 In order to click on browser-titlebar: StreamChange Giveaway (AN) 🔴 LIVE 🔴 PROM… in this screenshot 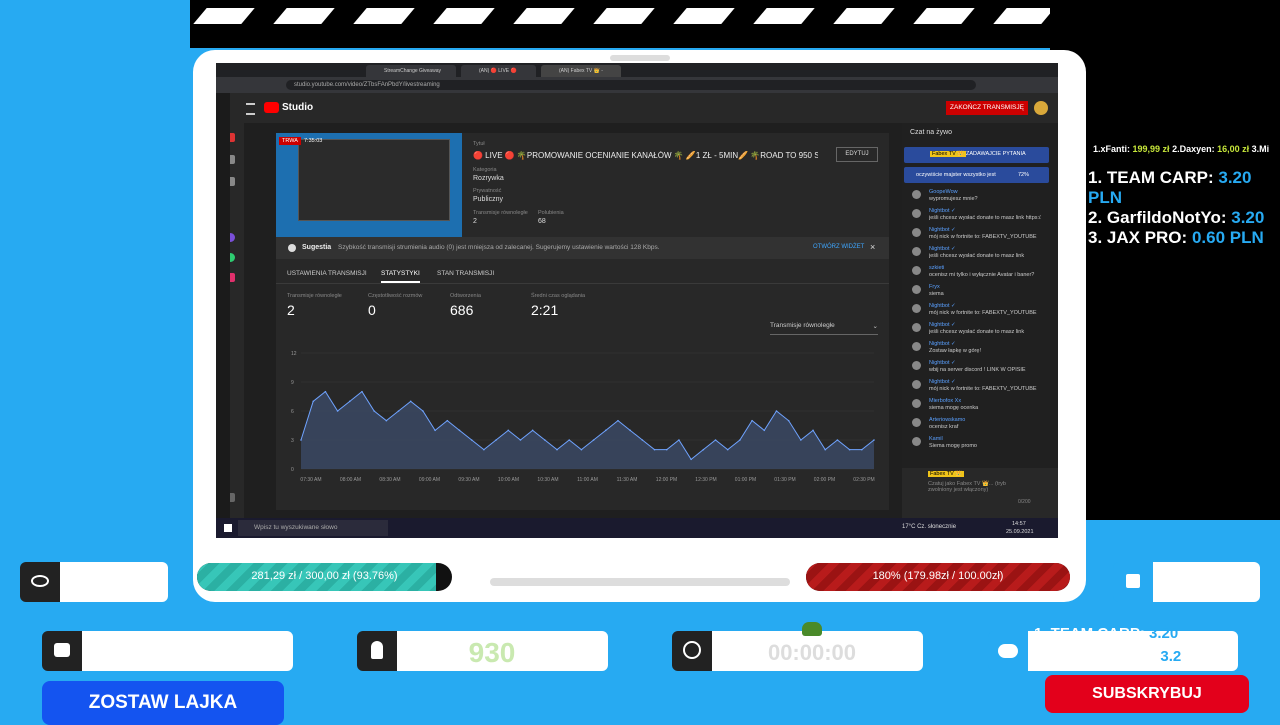, I will do `click(637, 74)`.